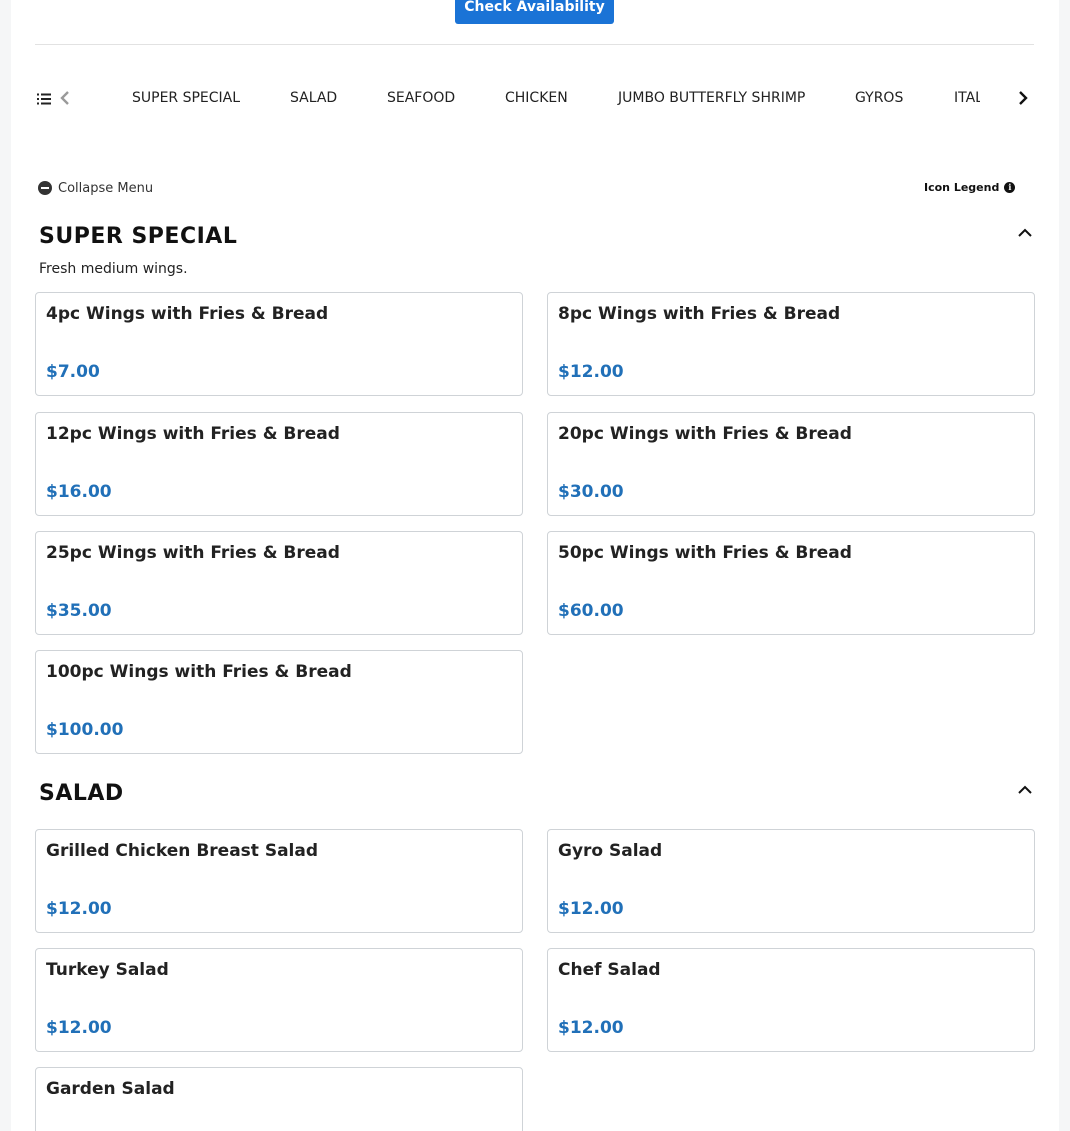 Image resolution: width=1070 pixels, height=1131 pixels. What do you see at coordinates (421, 98) in the screenshot?
I see `category-tab-seafood: SEAFOOD` at bounding box center [421, 98].